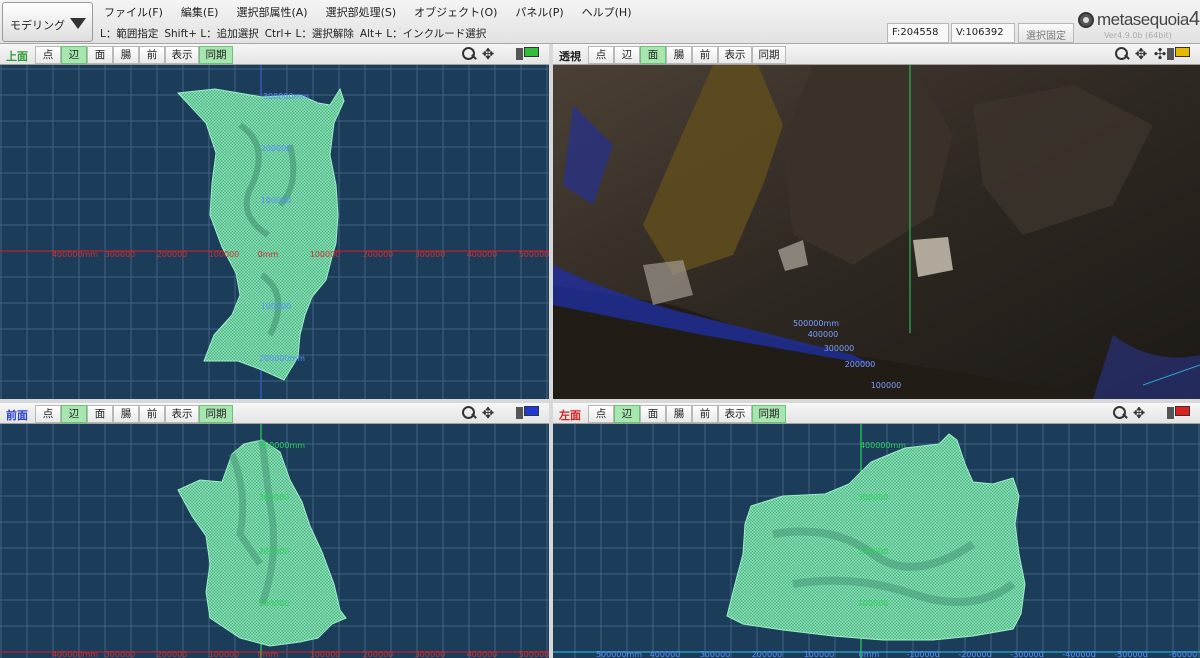 The height and width of the screenshot is (658, 1200). I want to click on x-axis-tick-label: 200000, so click(172, 654).